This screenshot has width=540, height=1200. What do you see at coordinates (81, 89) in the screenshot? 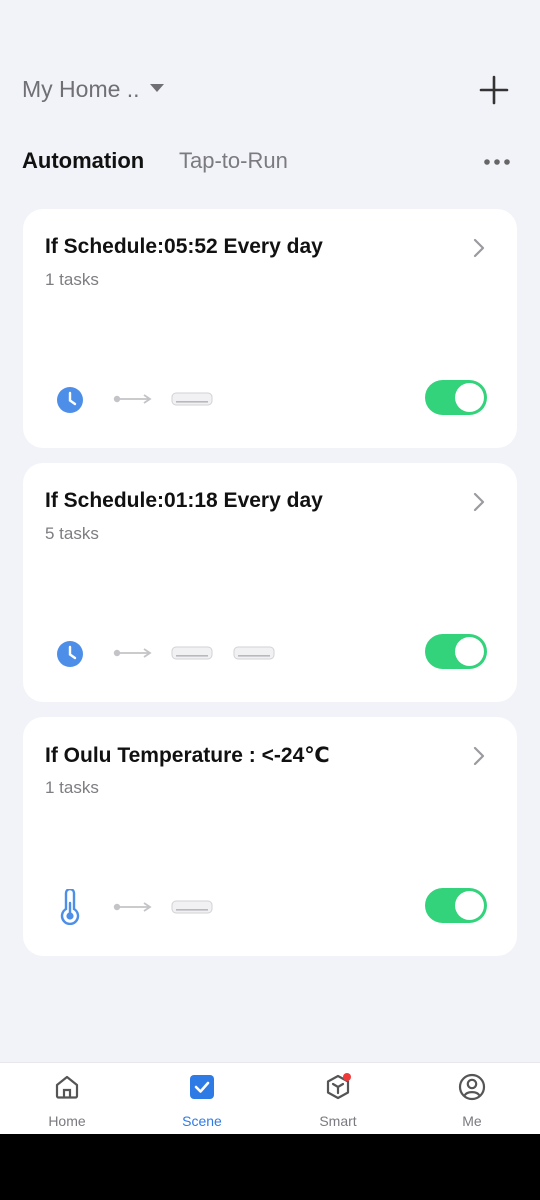
I see `home-name: My Home ..` at bounding box center [81, 89].